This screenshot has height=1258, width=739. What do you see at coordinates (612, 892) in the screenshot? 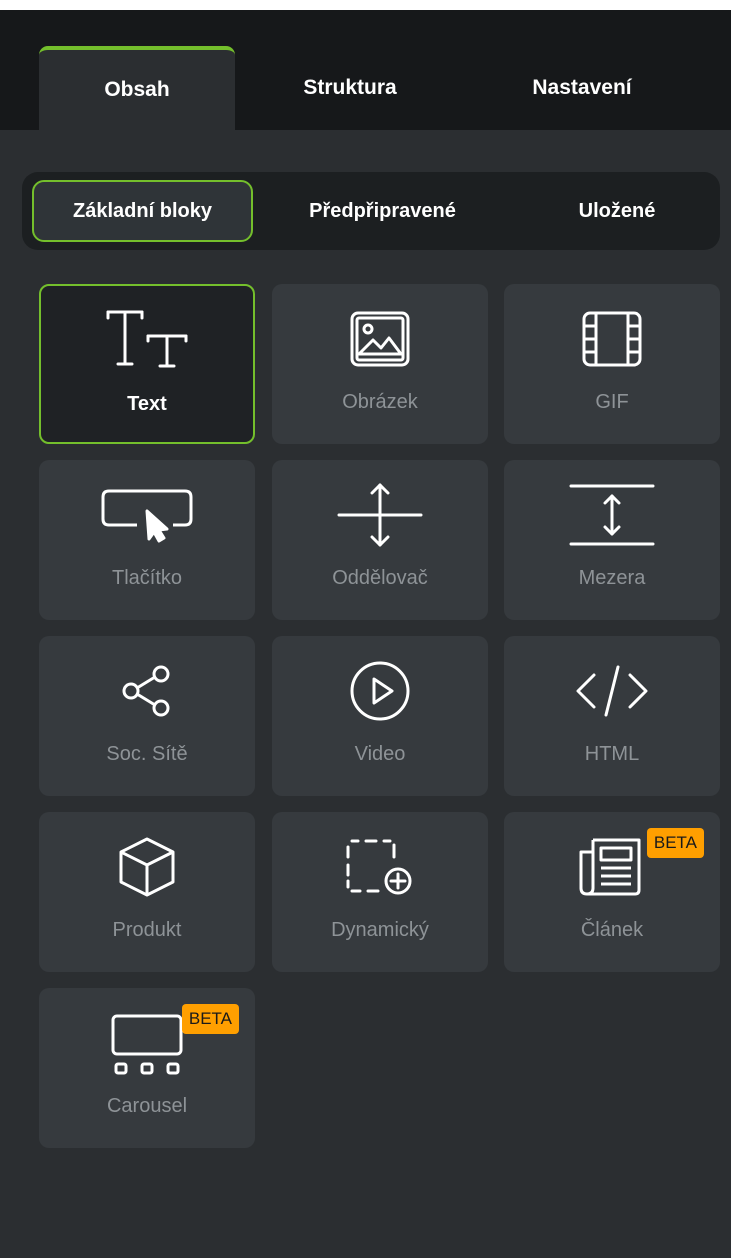
I see `block-article: BETA Článek` at bounding box center [612, 892].